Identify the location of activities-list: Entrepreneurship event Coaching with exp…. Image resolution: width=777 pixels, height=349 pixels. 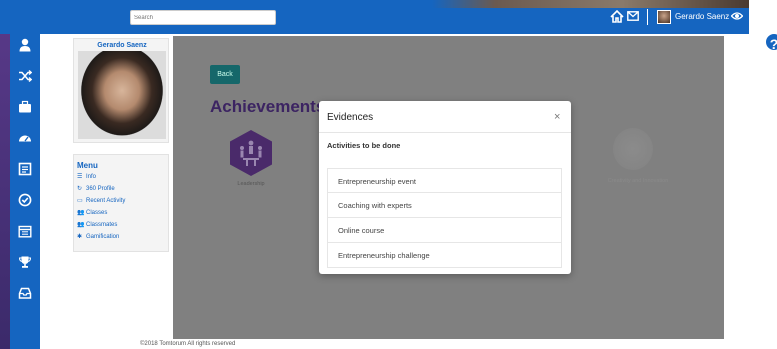
(444, 218).